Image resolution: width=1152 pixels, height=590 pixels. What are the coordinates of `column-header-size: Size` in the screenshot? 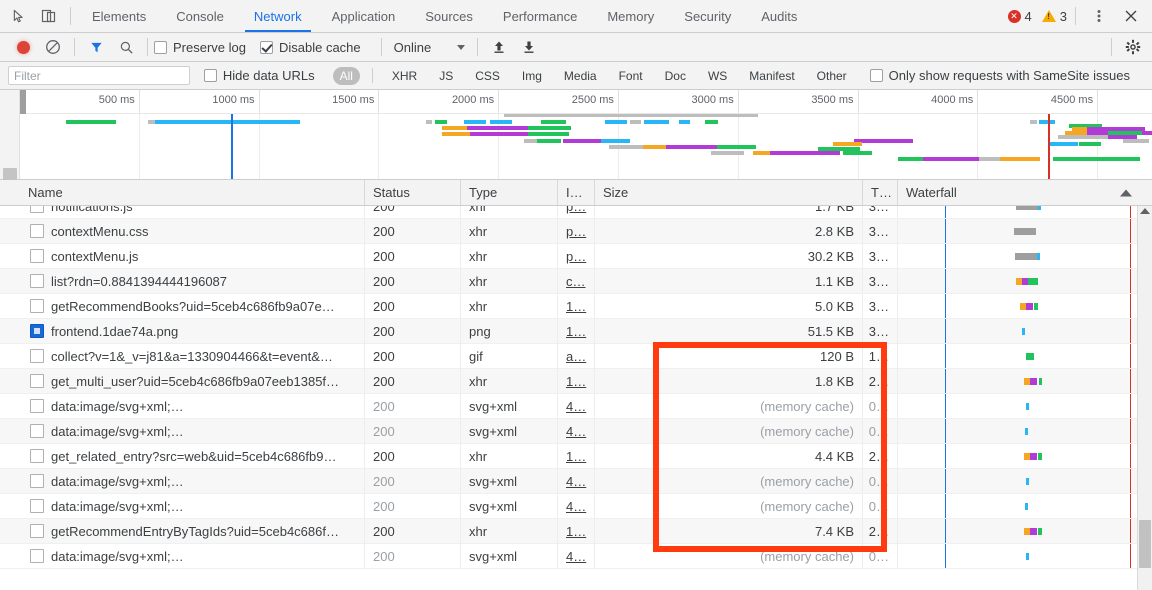 It's located at (729, 192).